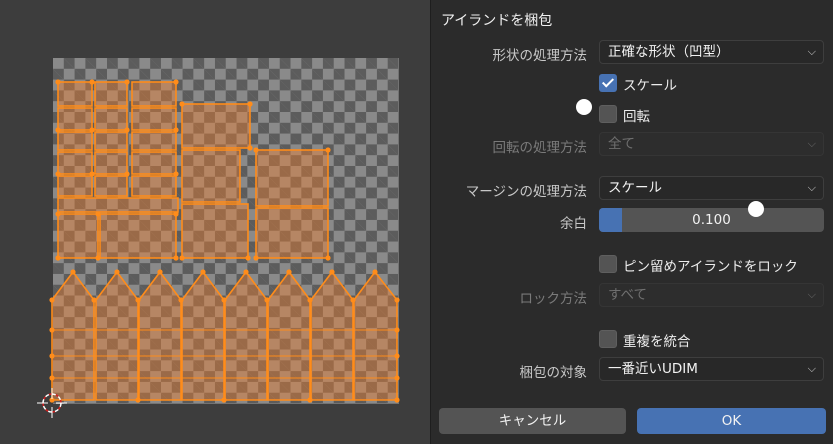 This screenshot has height=444, width=833. I want to click on shape-method-value: 正確な形状（凹型）, so click(669, 52).